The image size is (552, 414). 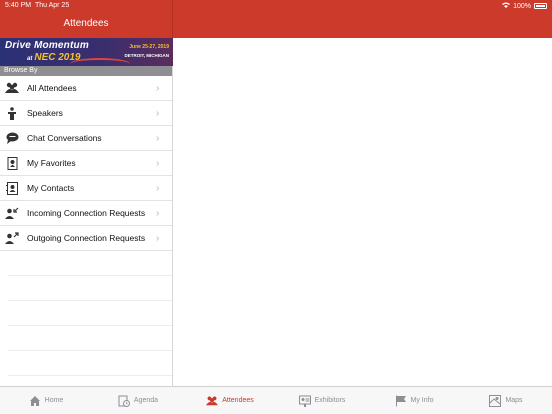 I want to click on sidebar-item-label: All Attendees, so click(x=52, y=88).